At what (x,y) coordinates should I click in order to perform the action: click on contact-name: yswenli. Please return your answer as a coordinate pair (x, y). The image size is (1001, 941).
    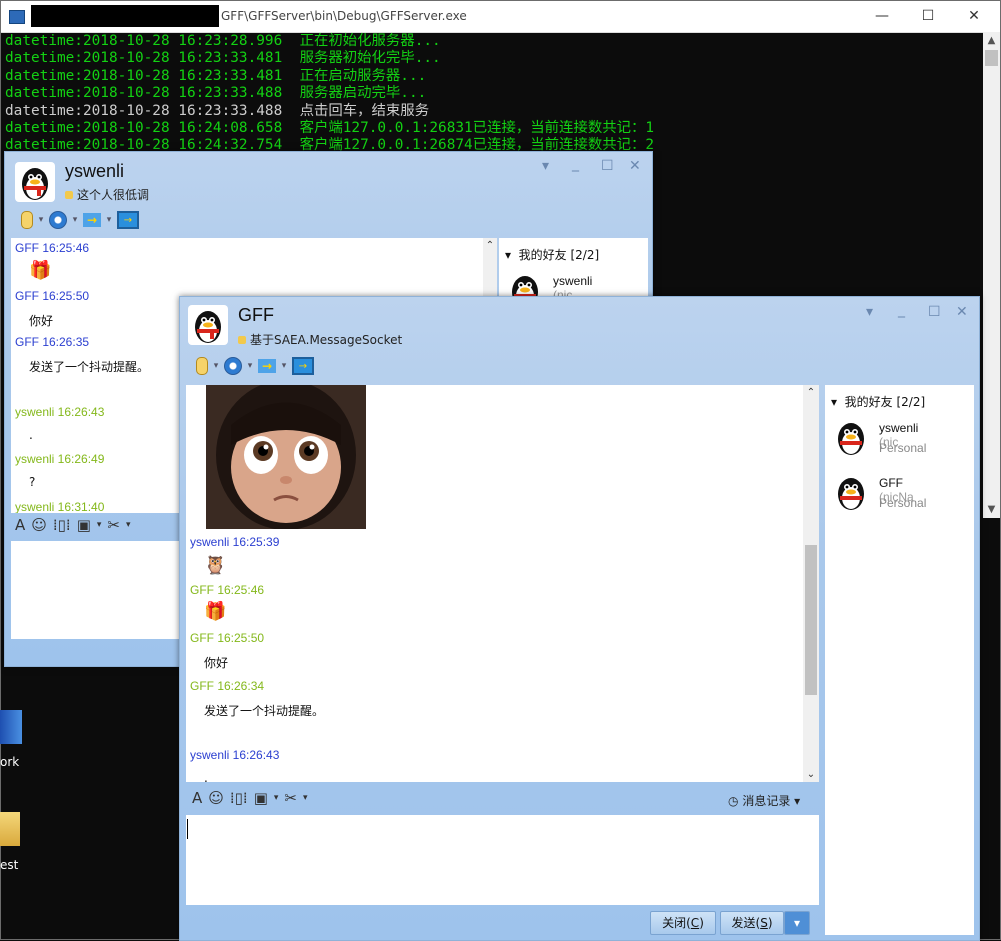
    Looking at the image, I should click on (95, 171).